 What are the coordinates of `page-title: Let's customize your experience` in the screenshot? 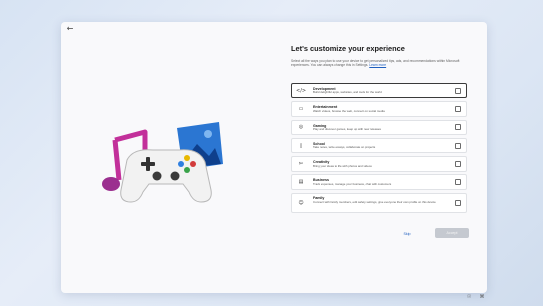 It's located at (348, 48).